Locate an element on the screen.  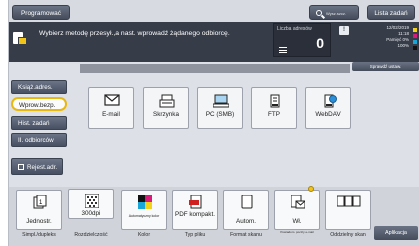
register-icon is located at coordinates (21, 167).